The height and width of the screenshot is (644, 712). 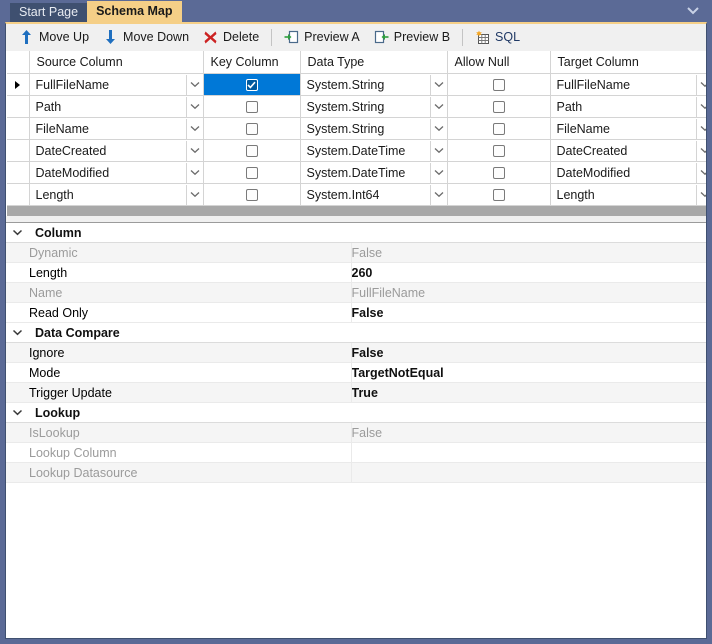 What do you see at coordinates (628, 150) in the screenshot?
I see `target-column-cell: DateCreated` at bounding box center [628, 150].